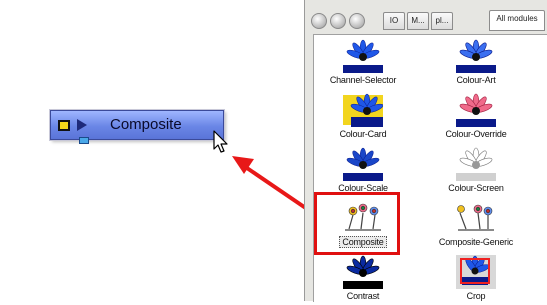  I want to click on module-colour-card: Colour-Card, so click(363, 117).